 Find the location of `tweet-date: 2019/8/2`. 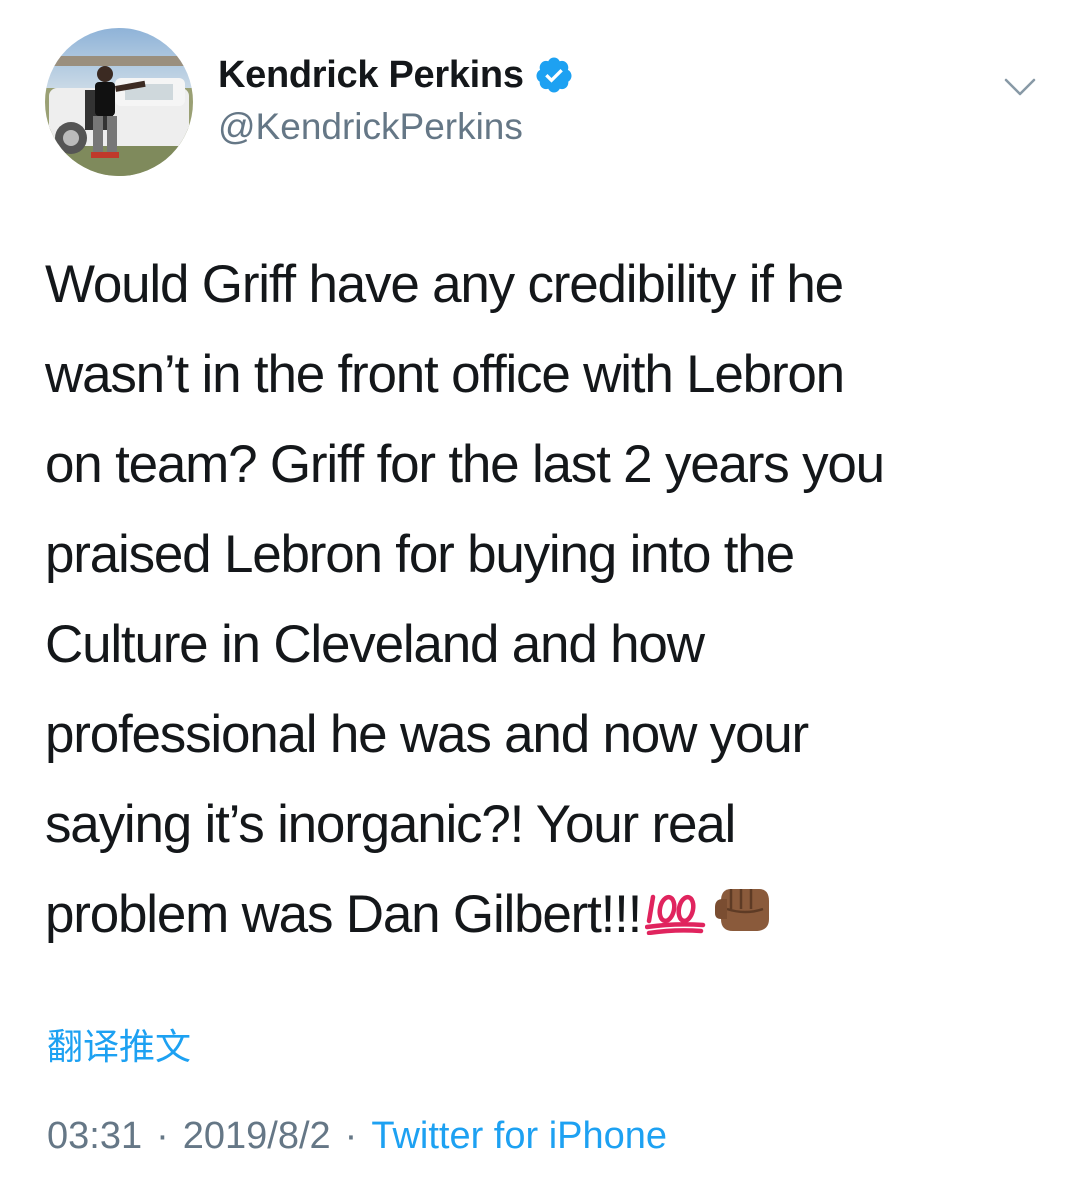

tweet-date: 2019/8/2 is located at coordinates (256, 1136).